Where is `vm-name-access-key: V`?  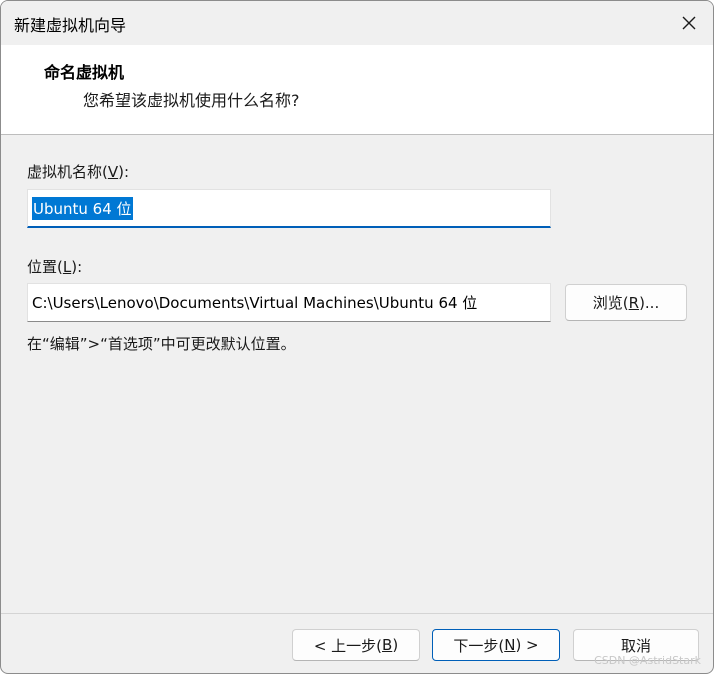
vm-name-access-key: V is located at coordinates (113, 172).